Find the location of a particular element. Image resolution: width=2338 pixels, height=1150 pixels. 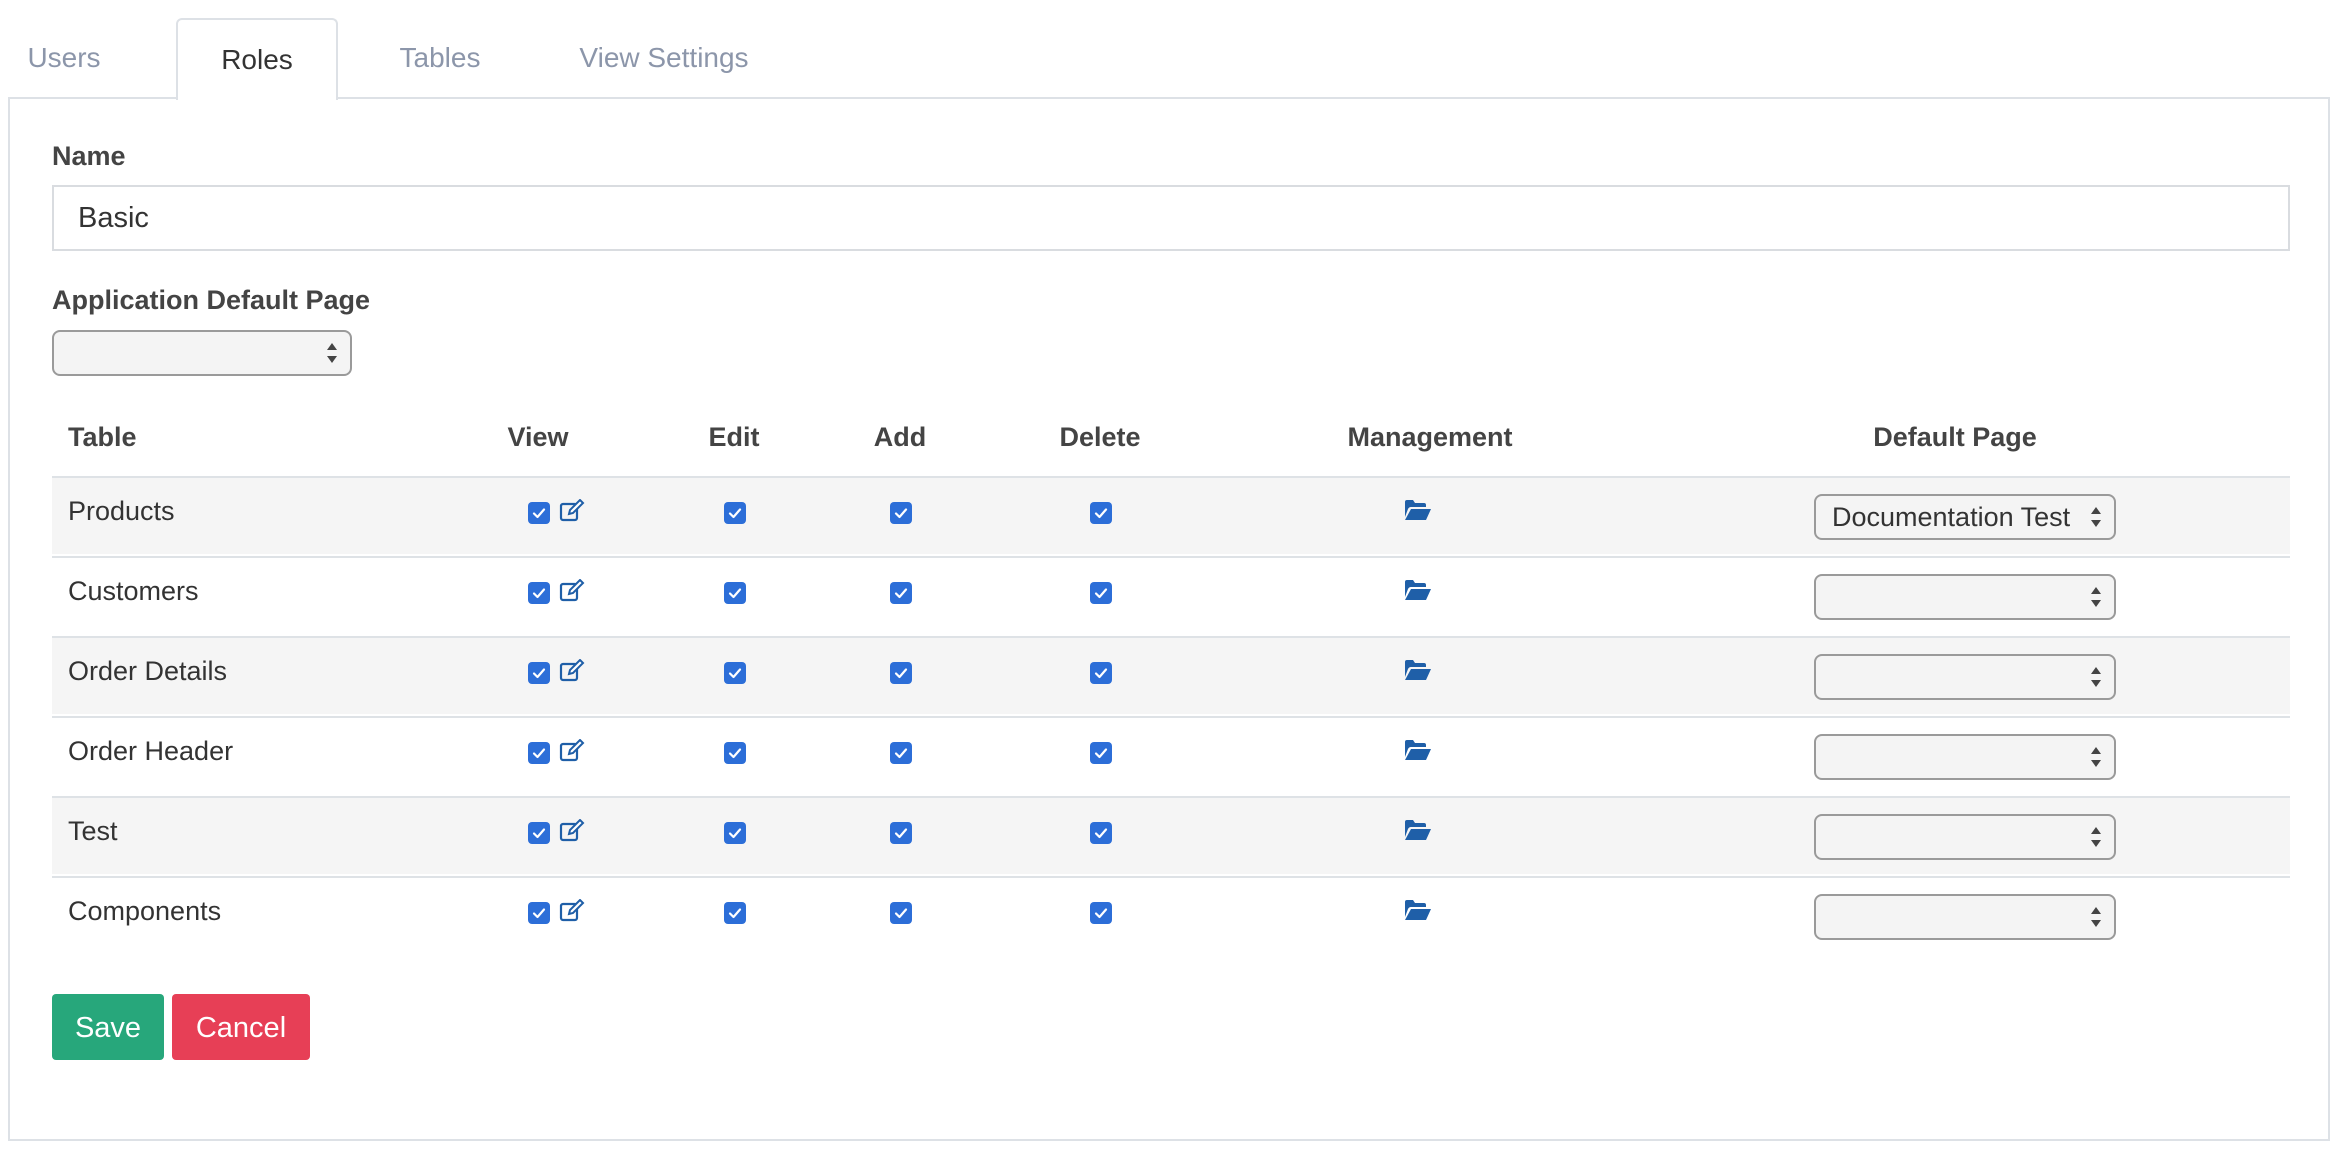

save-button: Save is located at coordinates (108, 1027).